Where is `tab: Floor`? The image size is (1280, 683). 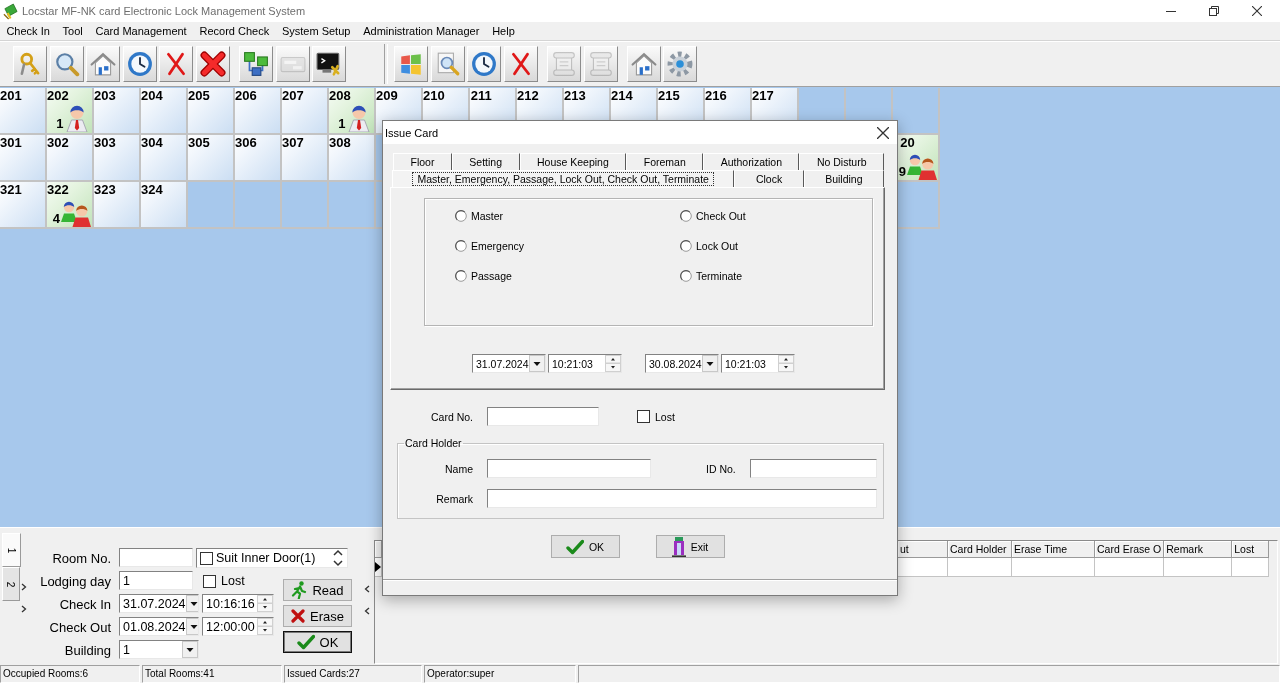 tab: Floor is located at coordinates (422, 161).